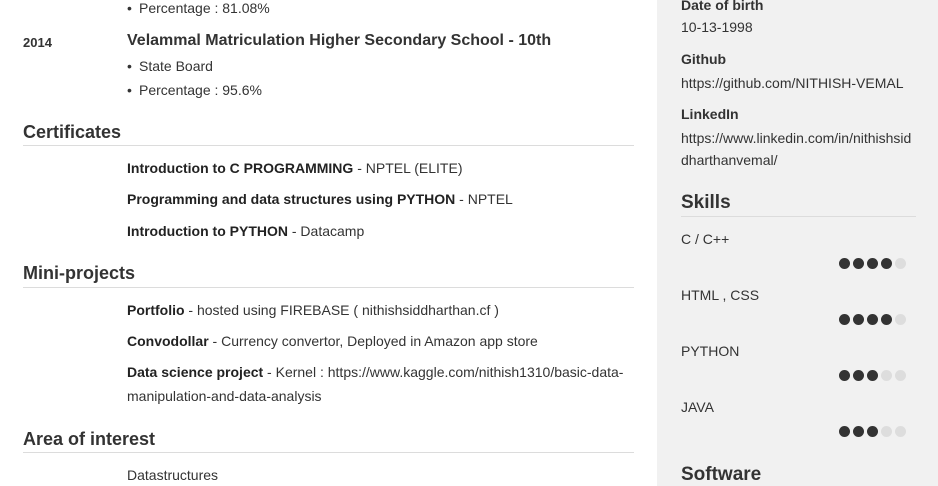 The image size is (938, 486). Describe the element at coordinates (796, 138) in the screenshot. I see `linkedin-link-line-1: https://www.linkedin.com/in/nithishsid` at that location.